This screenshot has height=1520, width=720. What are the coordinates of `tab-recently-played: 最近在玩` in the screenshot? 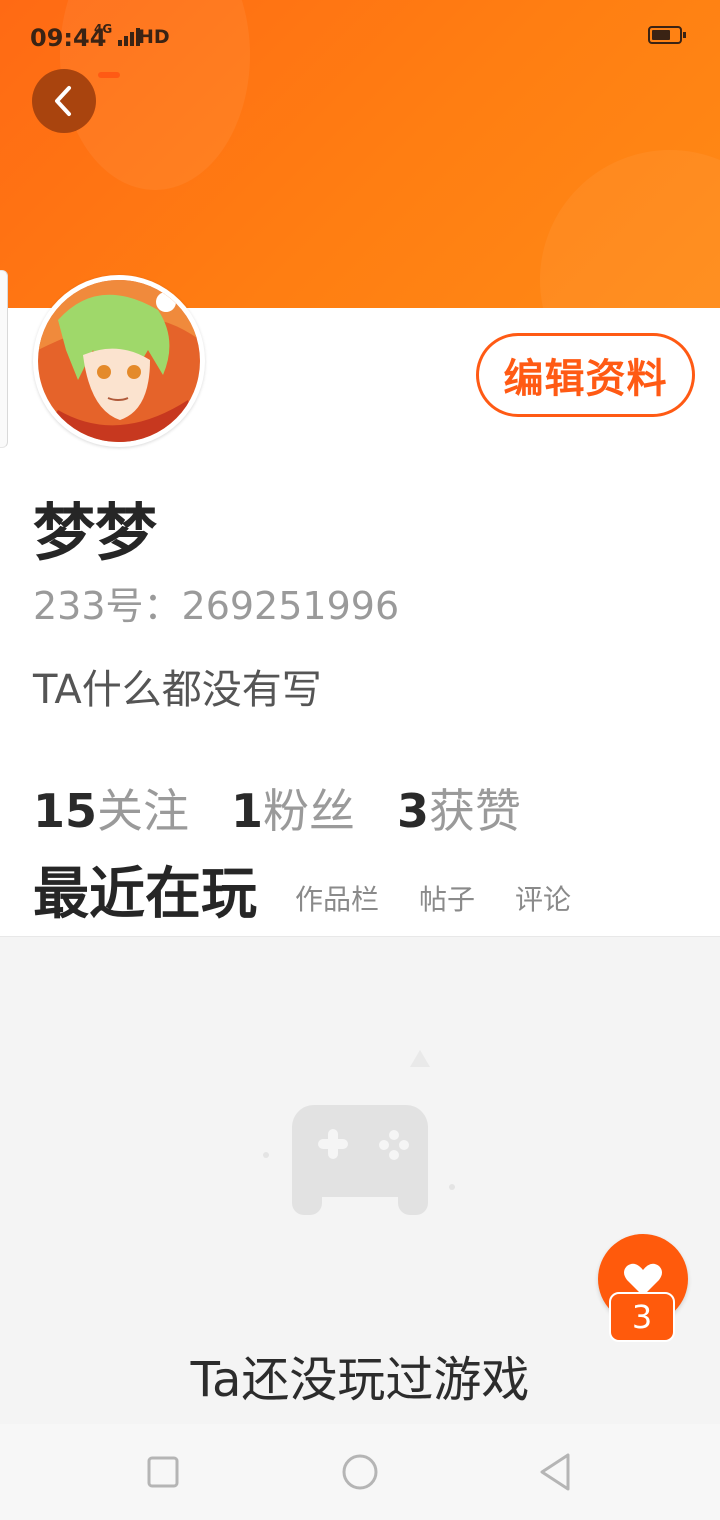 It's located at (145, 891).